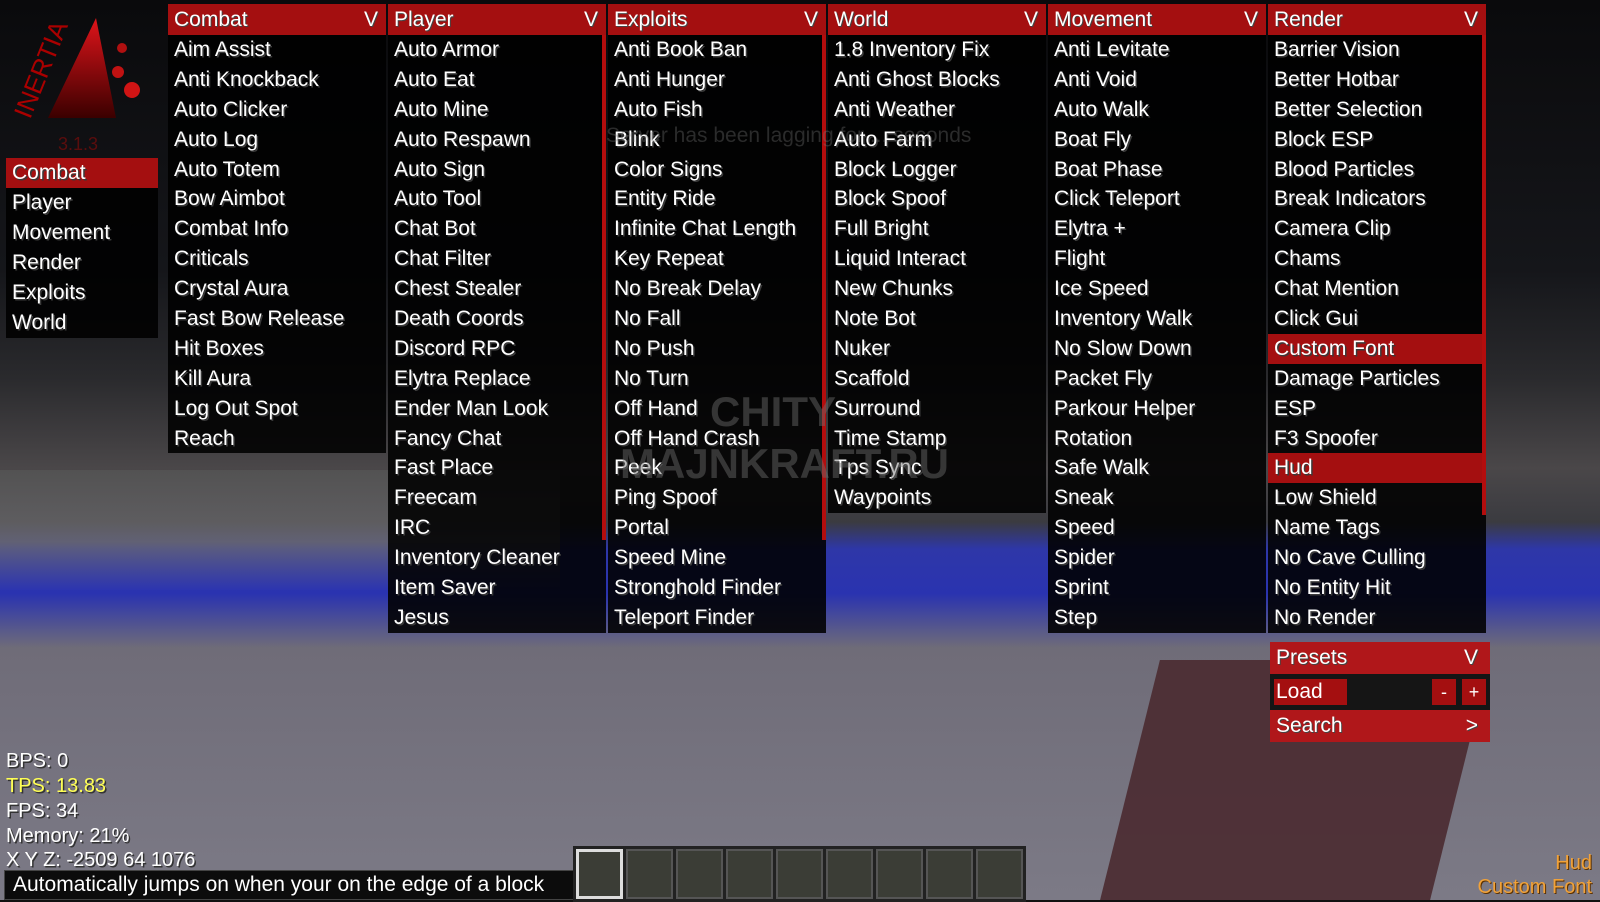 The image size is (1600, 902). What do you see at coordinates (717, 229) in the screenshot?
I see `module-item: Infinite Chat Length` at bounding box center [717, 229].